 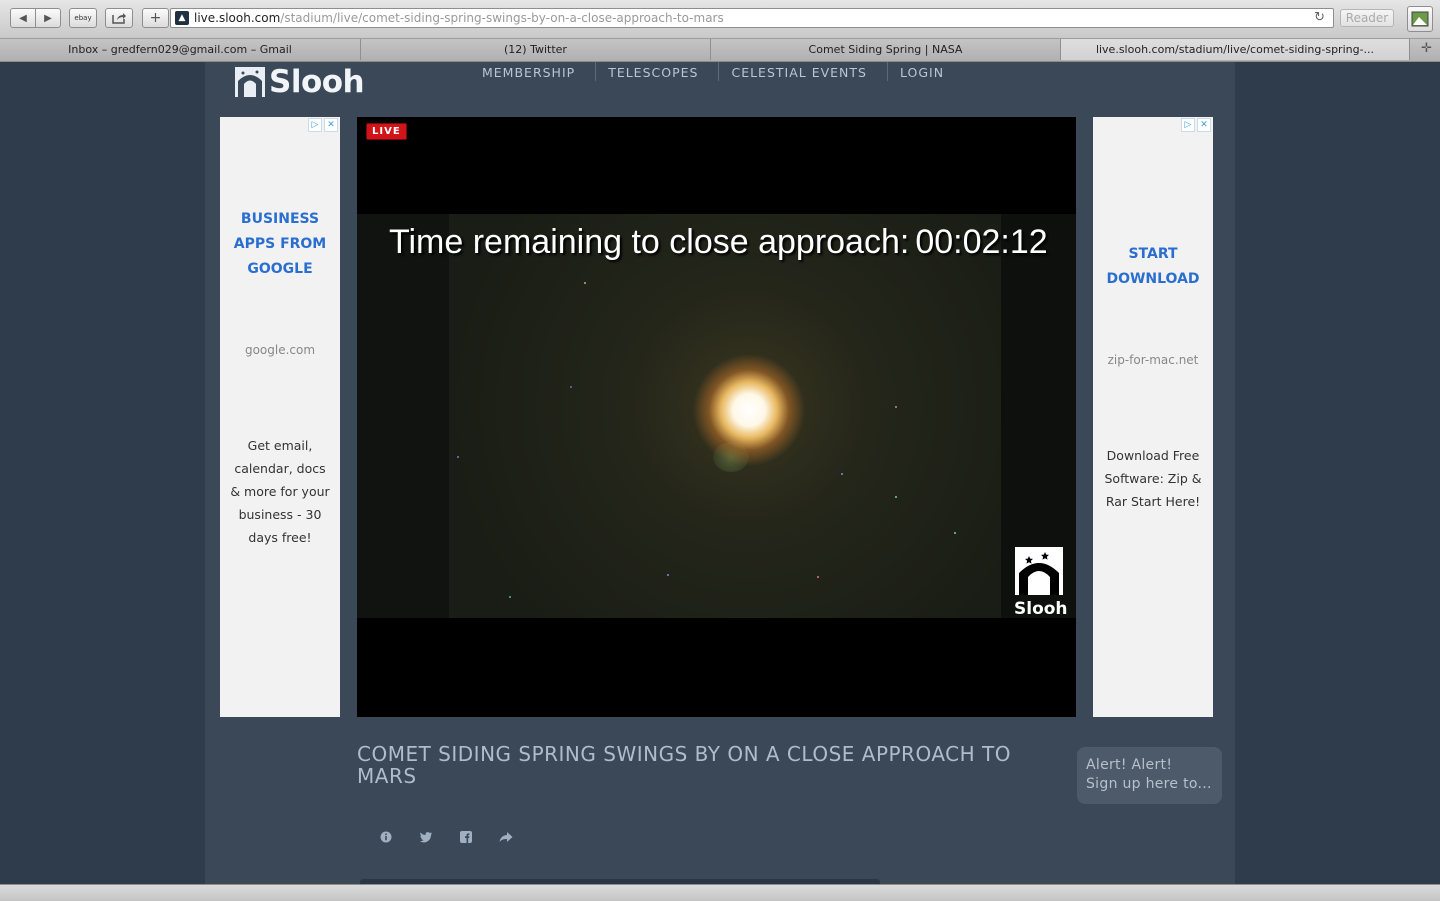 I want to click on slooh-watermark: Slooh, so click(x=1041, y=583).